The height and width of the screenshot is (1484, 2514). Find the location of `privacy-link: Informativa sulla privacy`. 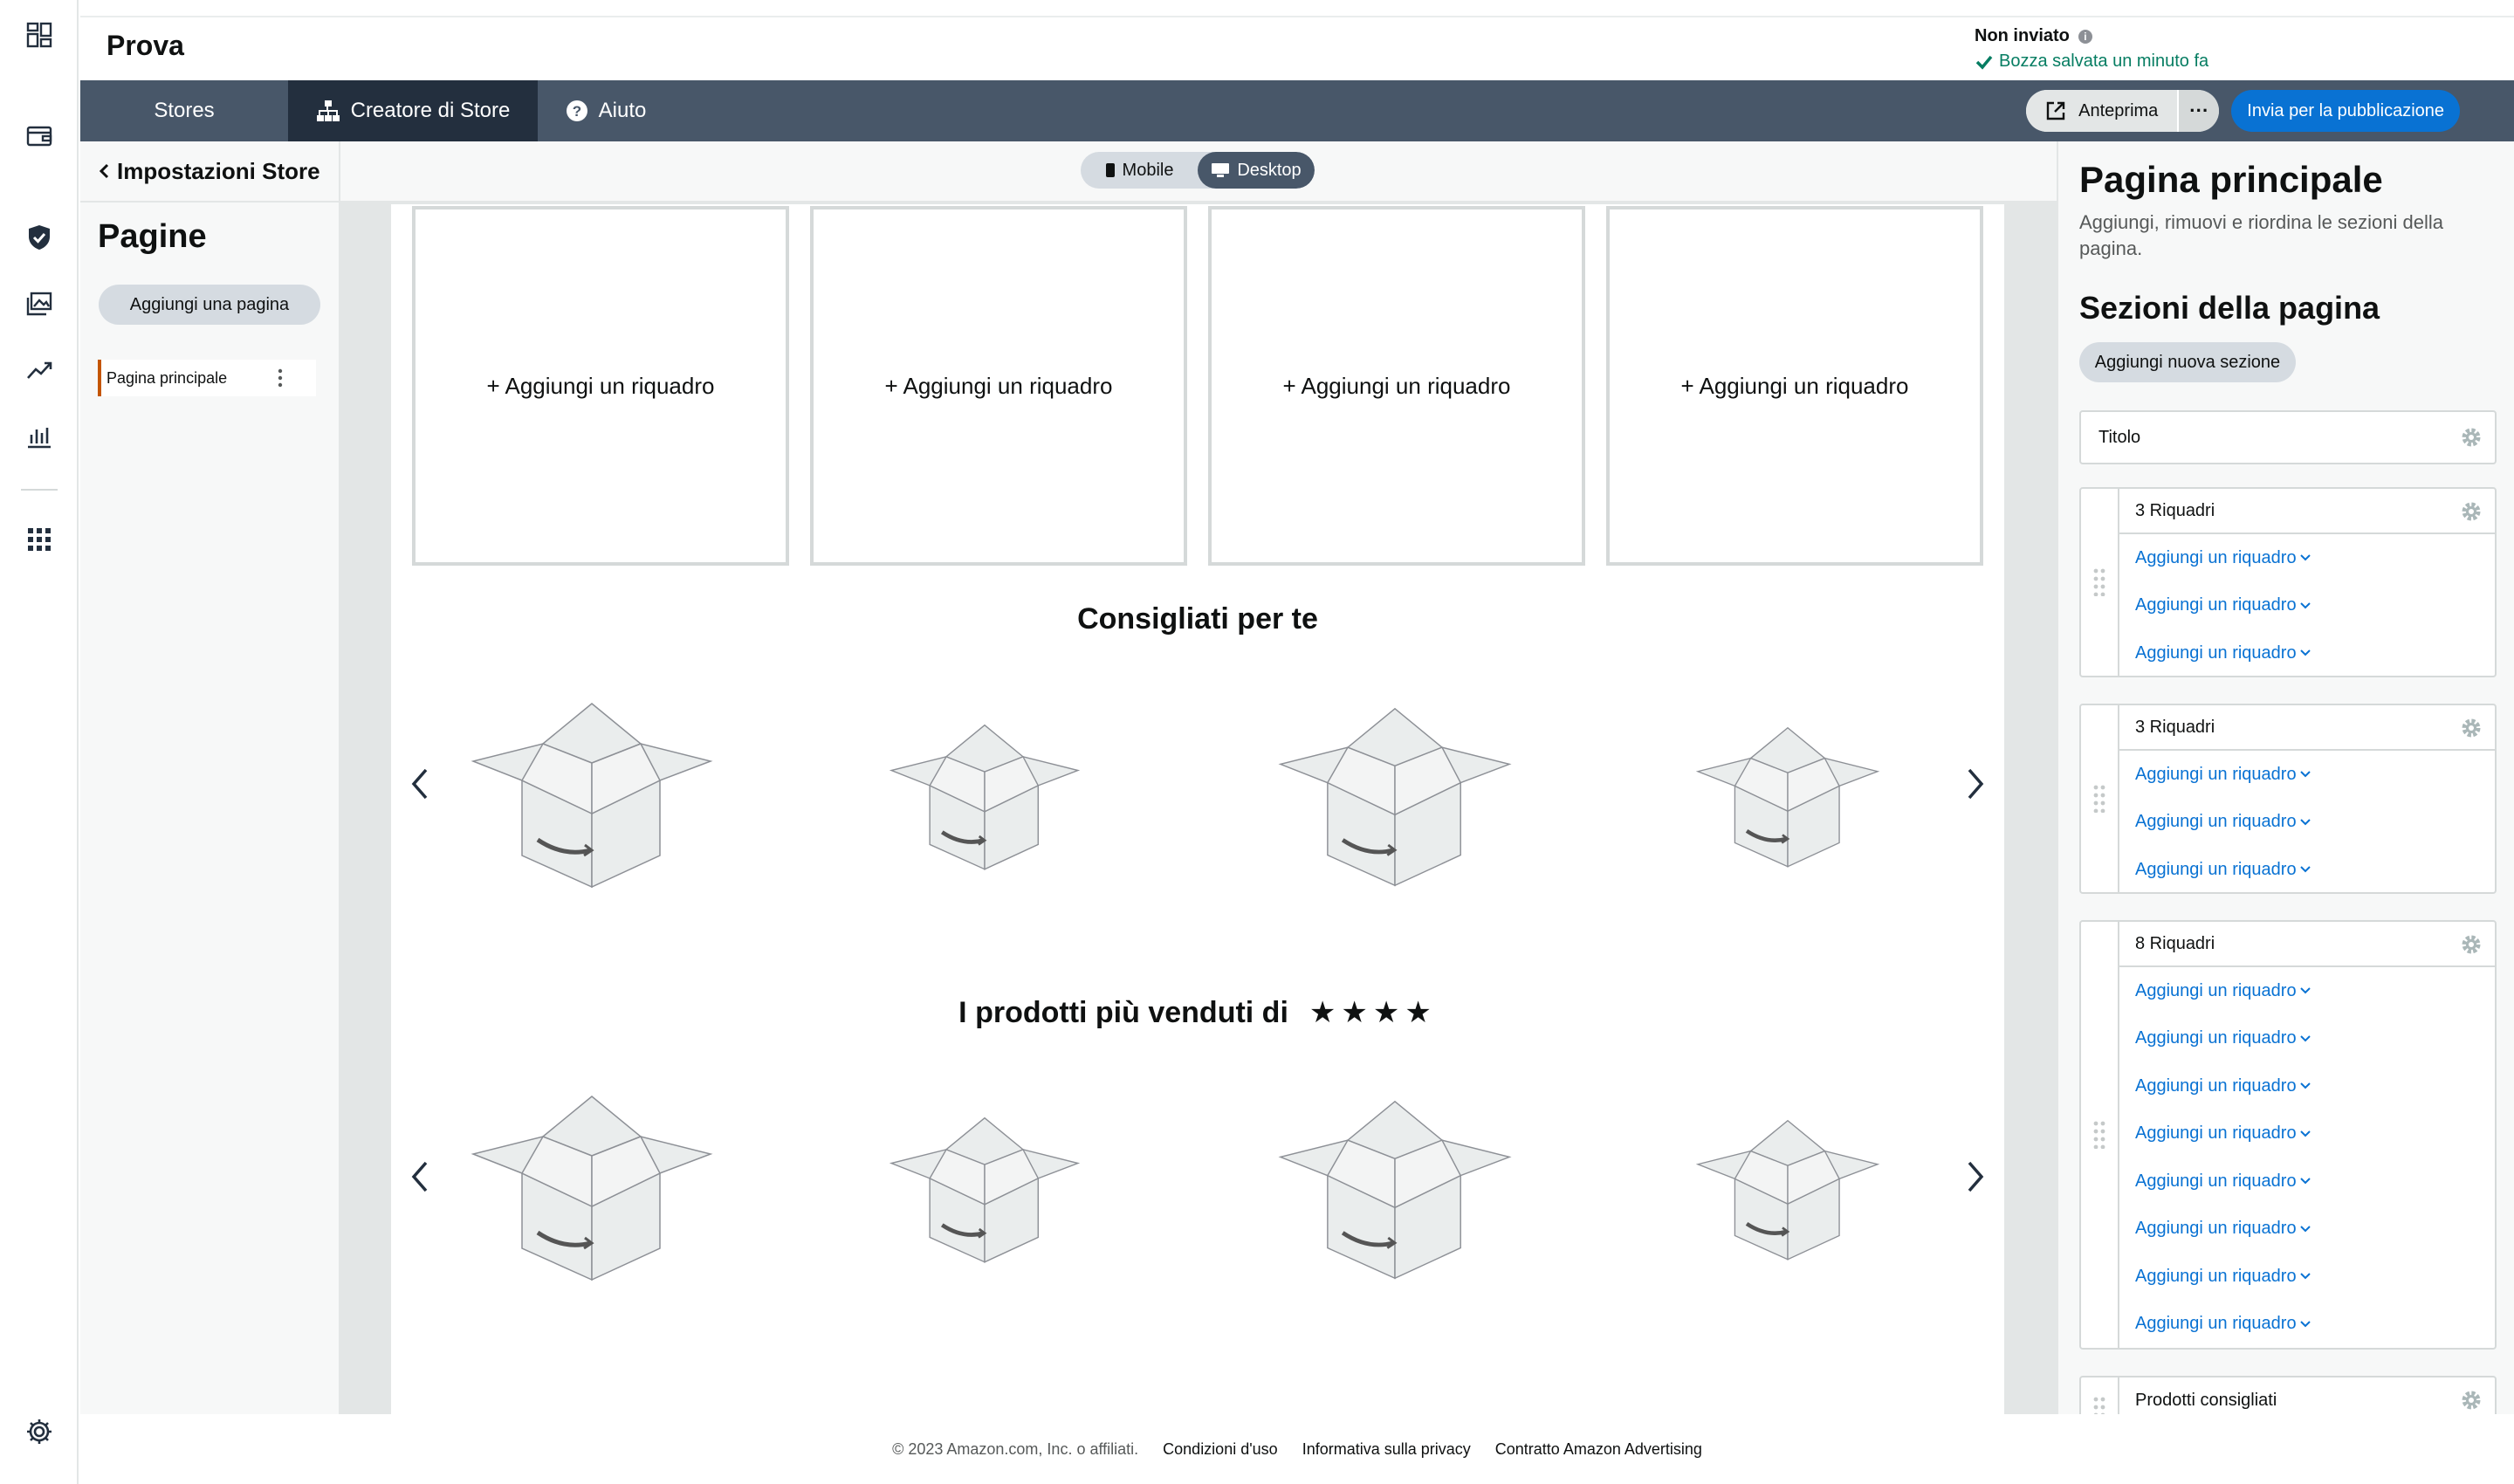

privacy-link: Informativa sulla privacy is located at coordinates (1386, 1449).